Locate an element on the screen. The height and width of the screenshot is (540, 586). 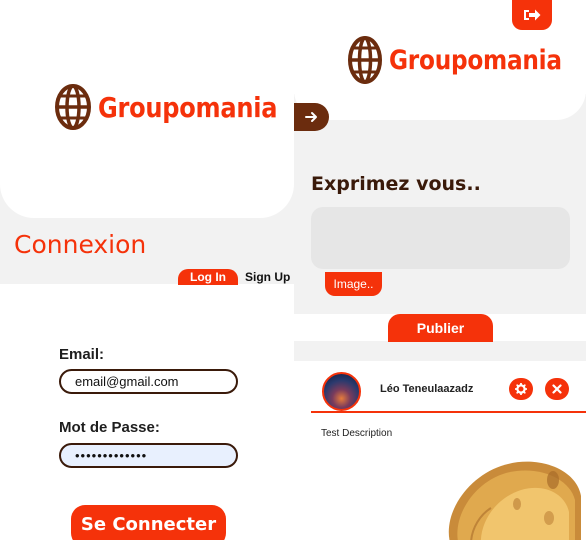
tab-signup: Sign Up is located at coordinates (267, 277).